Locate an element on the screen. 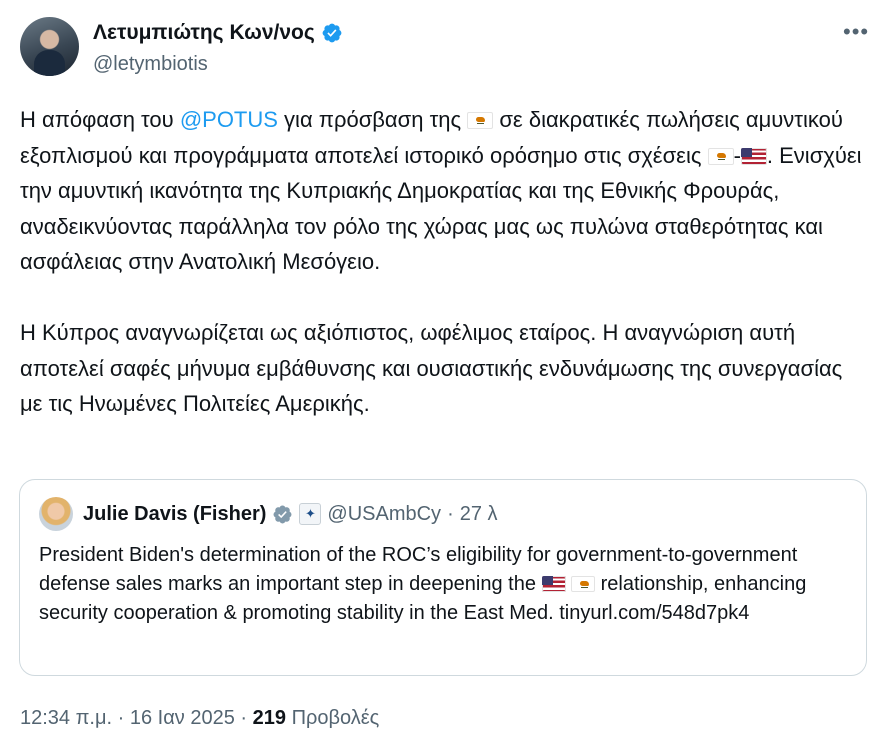 The image size is (881, 752). author-avatar is located at coordinates (49, 46).